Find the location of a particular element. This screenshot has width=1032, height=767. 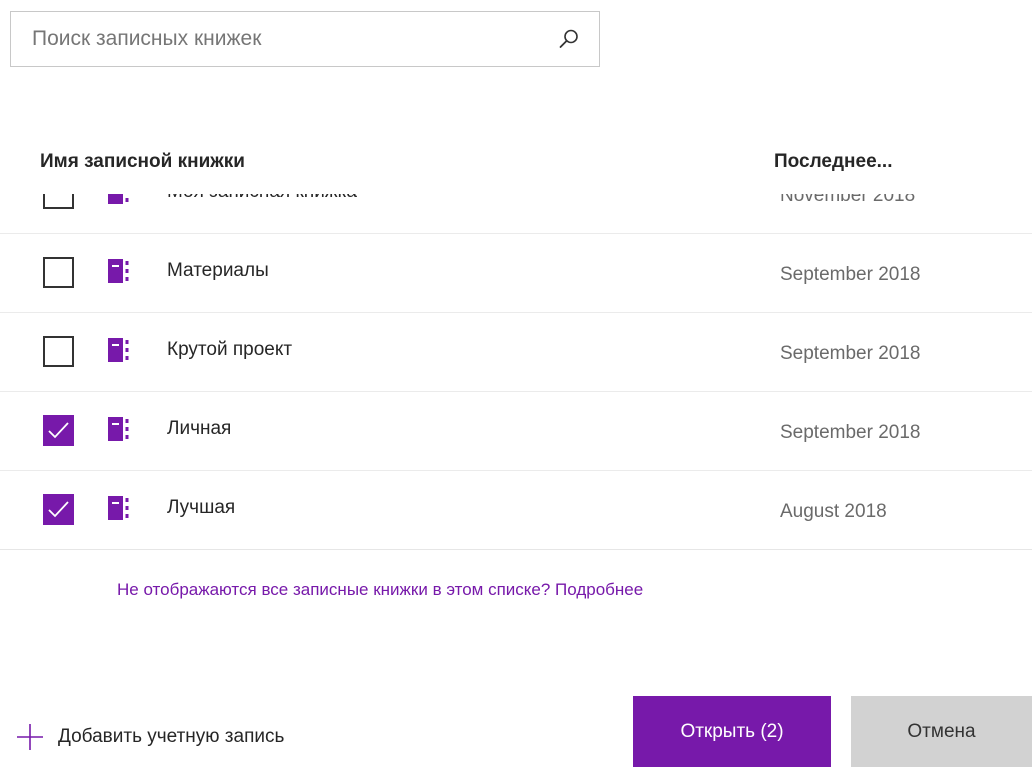

add-account-button: Добавить учетную запись is located at coordinates (150, 737).